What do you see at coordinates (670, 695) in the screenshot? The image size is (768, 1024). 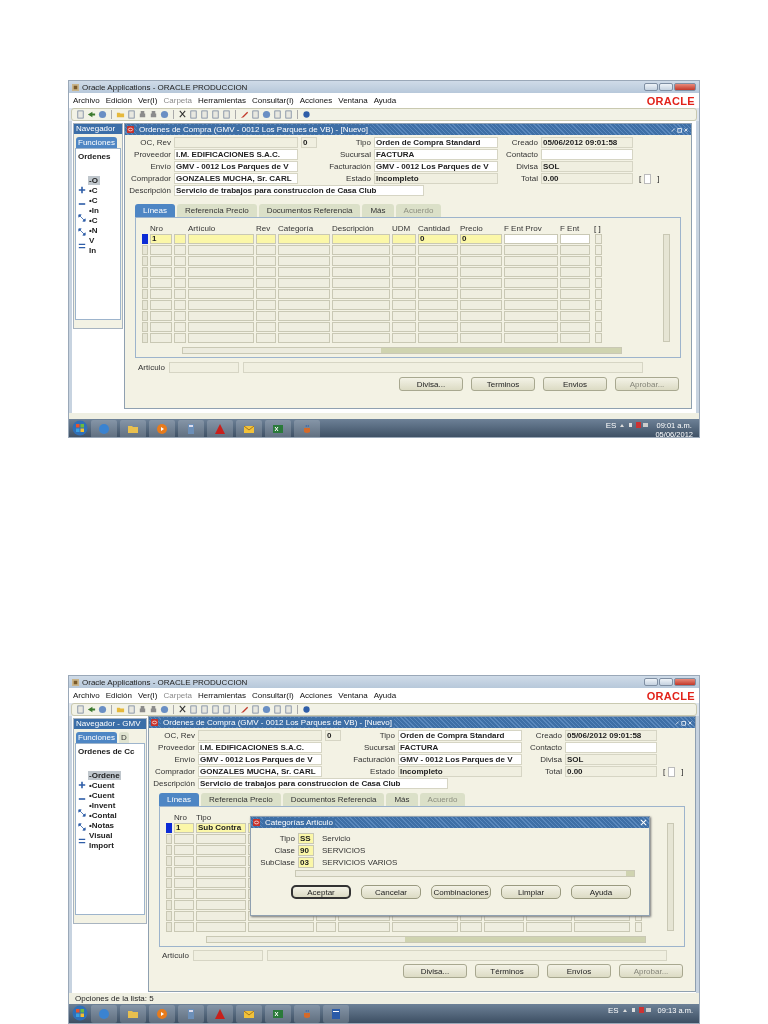 I see `logo: ORACLE` at bounding box center [670, 695].